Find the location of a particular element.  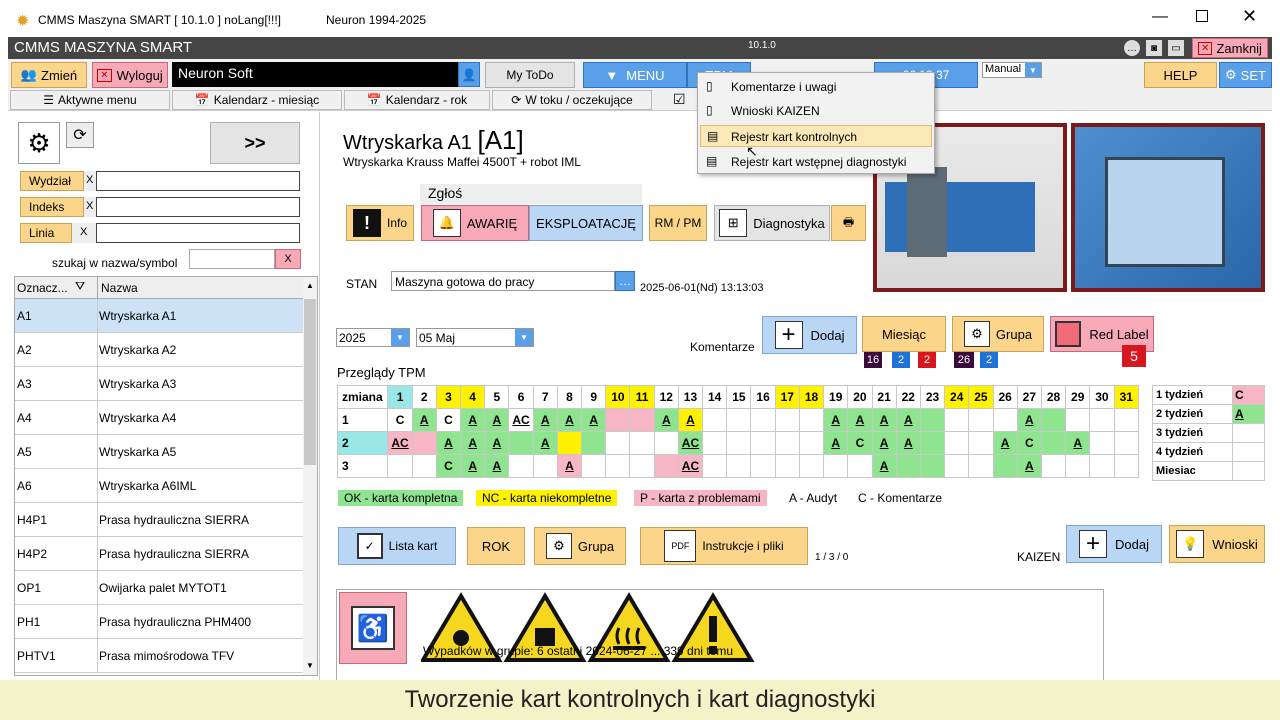

list-item: H4P2 Prasa hydrauliczna SIERRA is located at coordinates (159, 554).